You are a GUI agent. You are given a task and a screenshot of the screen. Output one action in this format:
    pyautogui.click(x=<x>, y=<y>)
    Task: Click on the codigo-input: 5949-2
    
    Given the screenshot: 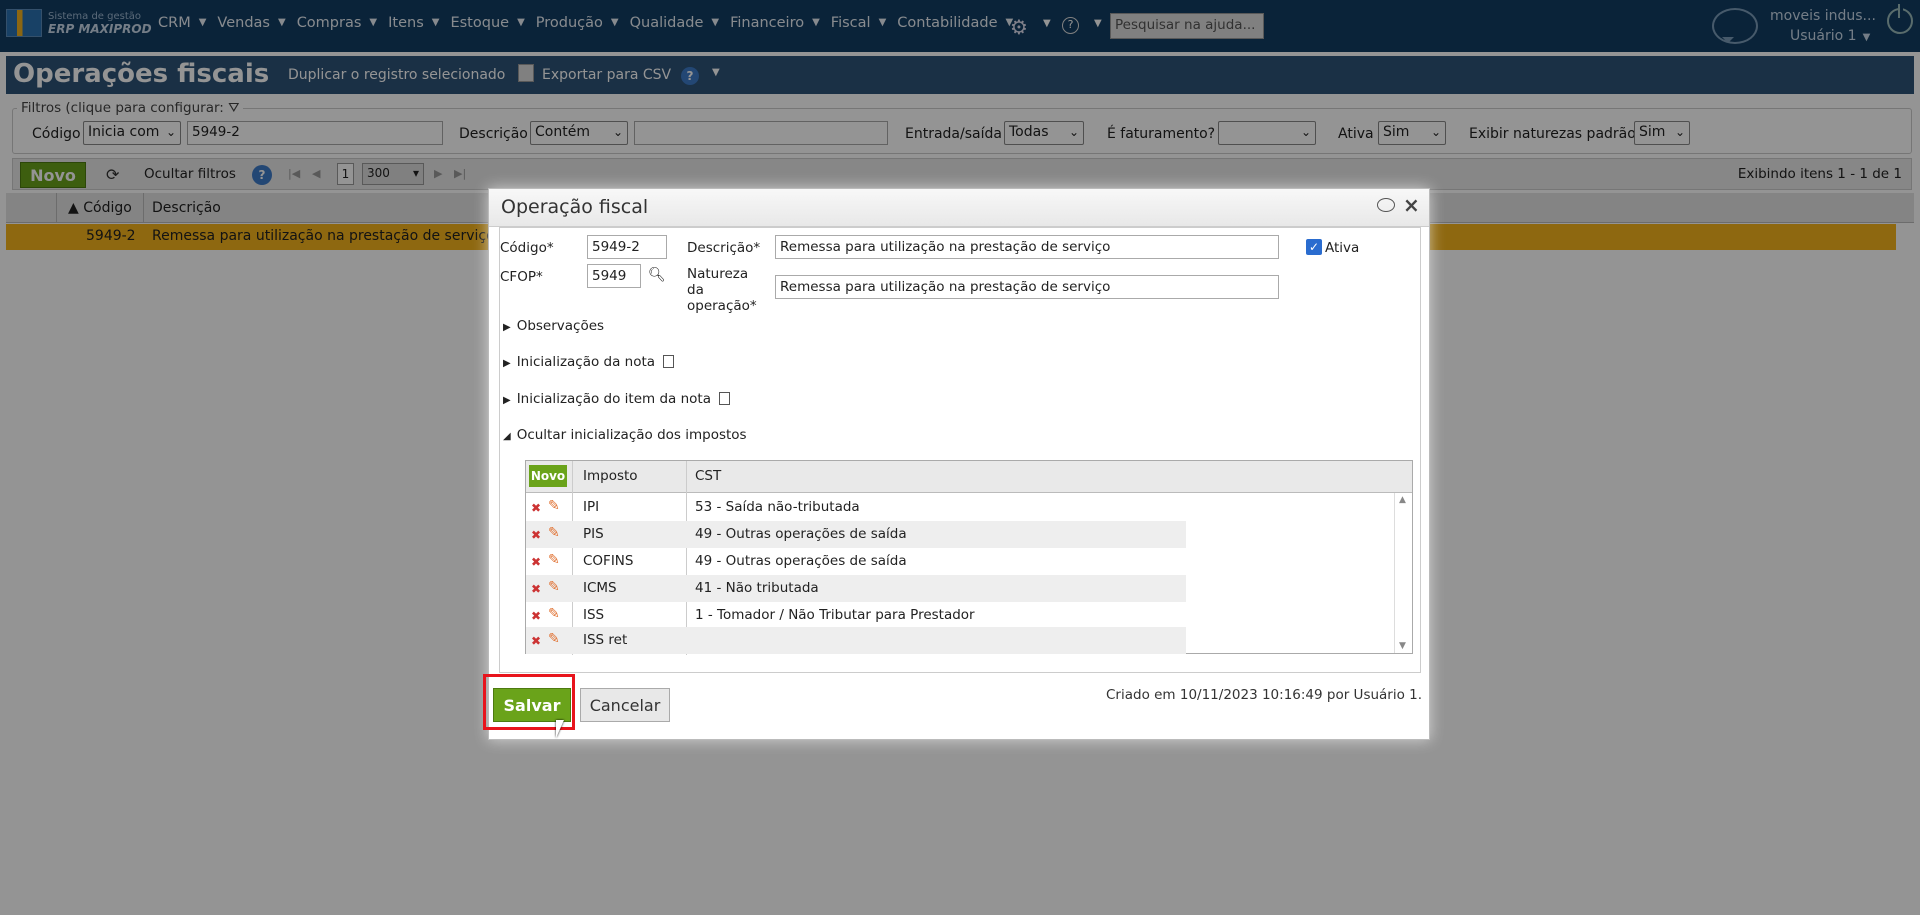 What is the action you would take?
    pyautogui.click(x=627, y=247)
    